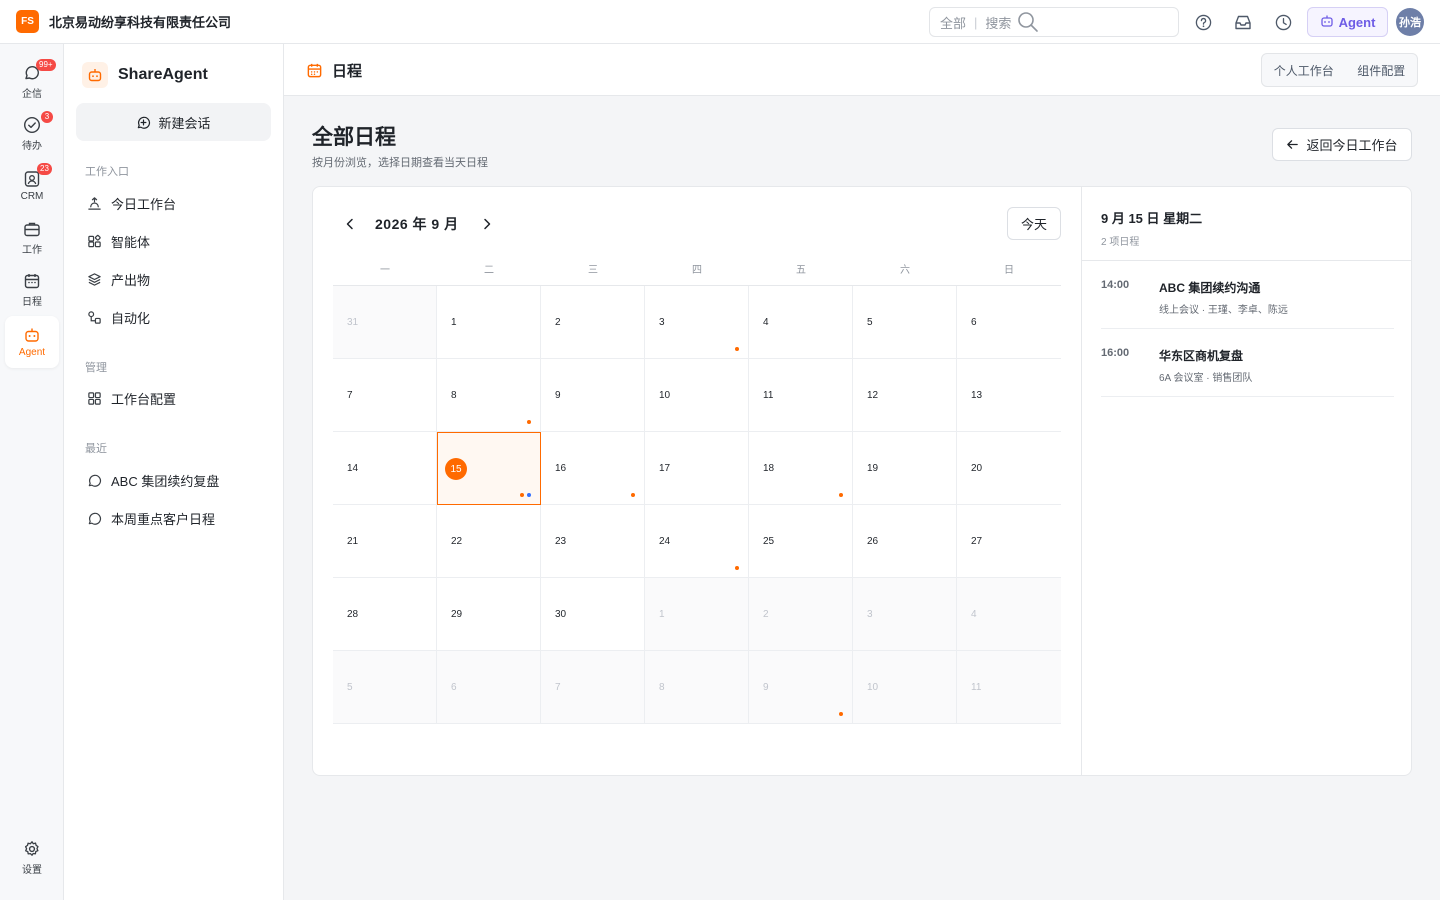  I want to click on section-label-entry: 工作入口, so click(107, 172).